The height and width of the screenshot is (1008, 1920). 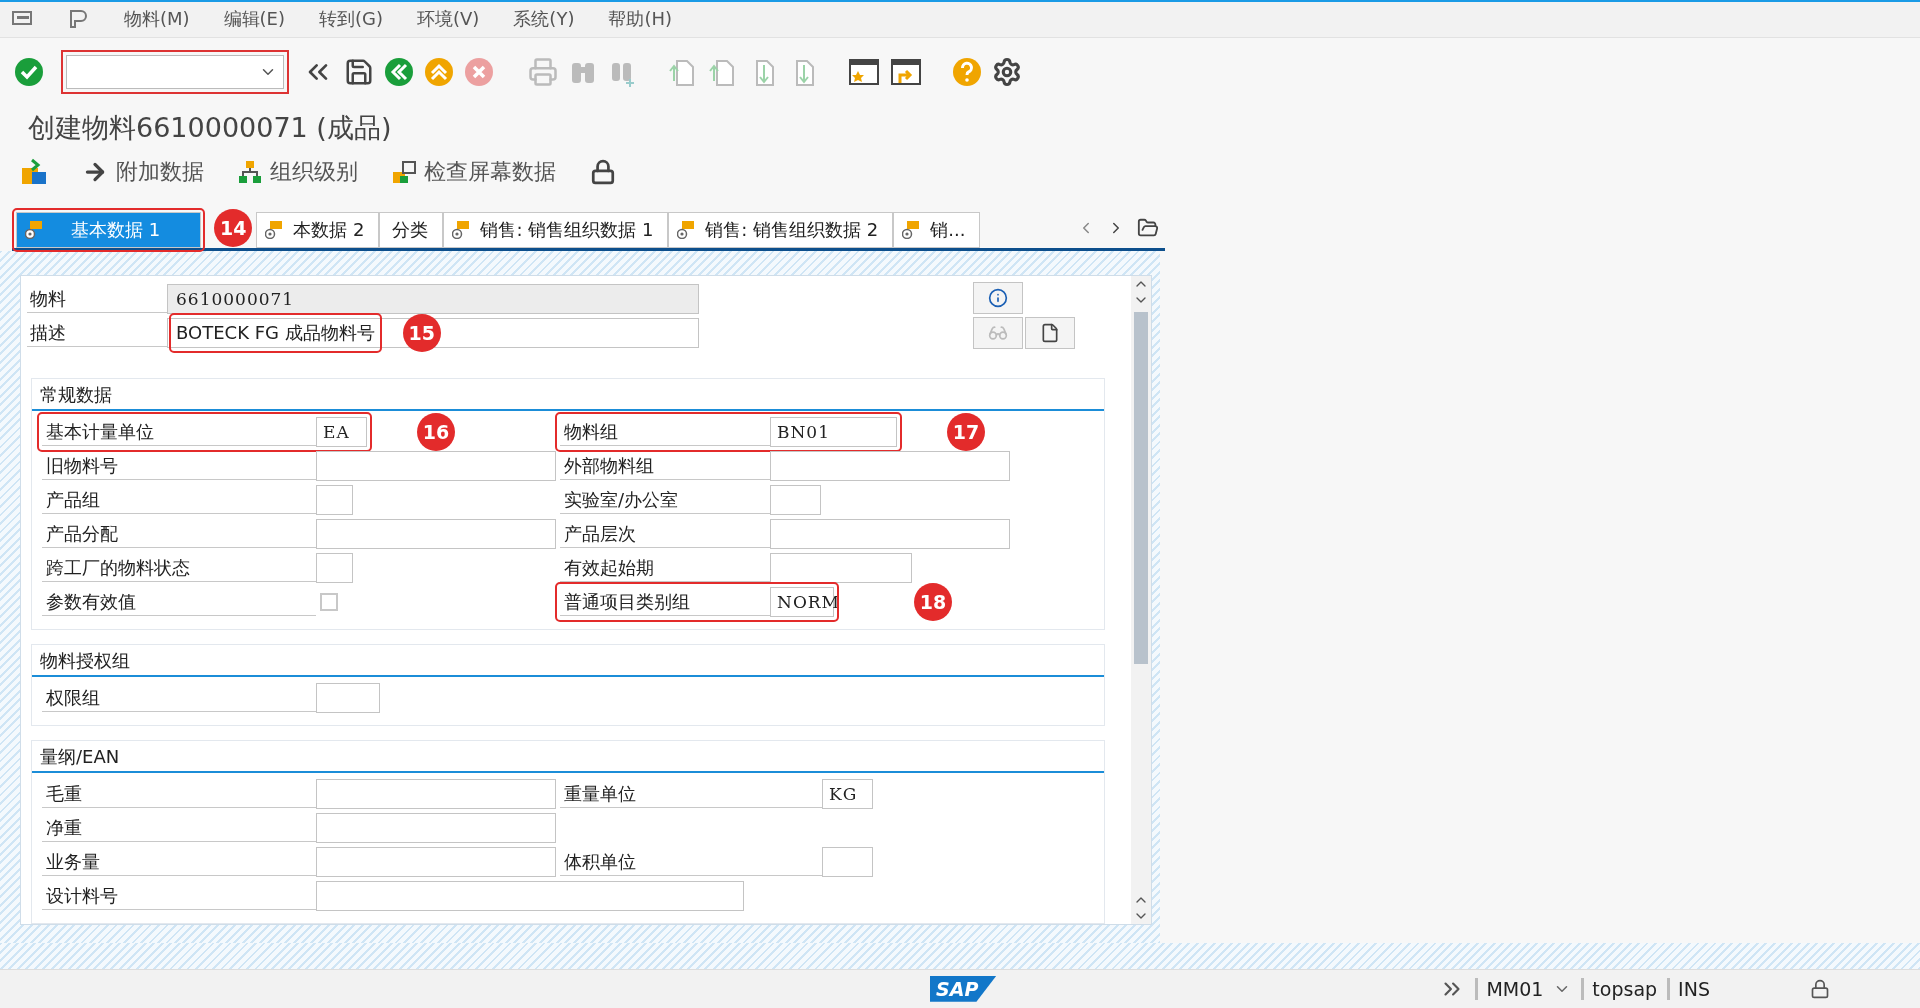 I want to click on field-label: 产品组, so click(x=179, y=500).